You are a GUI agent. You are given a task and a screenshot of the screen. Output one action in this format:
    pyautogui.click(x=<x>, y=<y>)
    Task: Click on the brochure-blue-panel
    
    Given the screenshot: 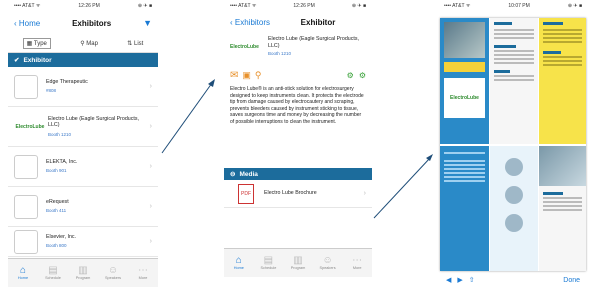 What is the action you would take?
    pyautogui.click(x=464, y=208)
    